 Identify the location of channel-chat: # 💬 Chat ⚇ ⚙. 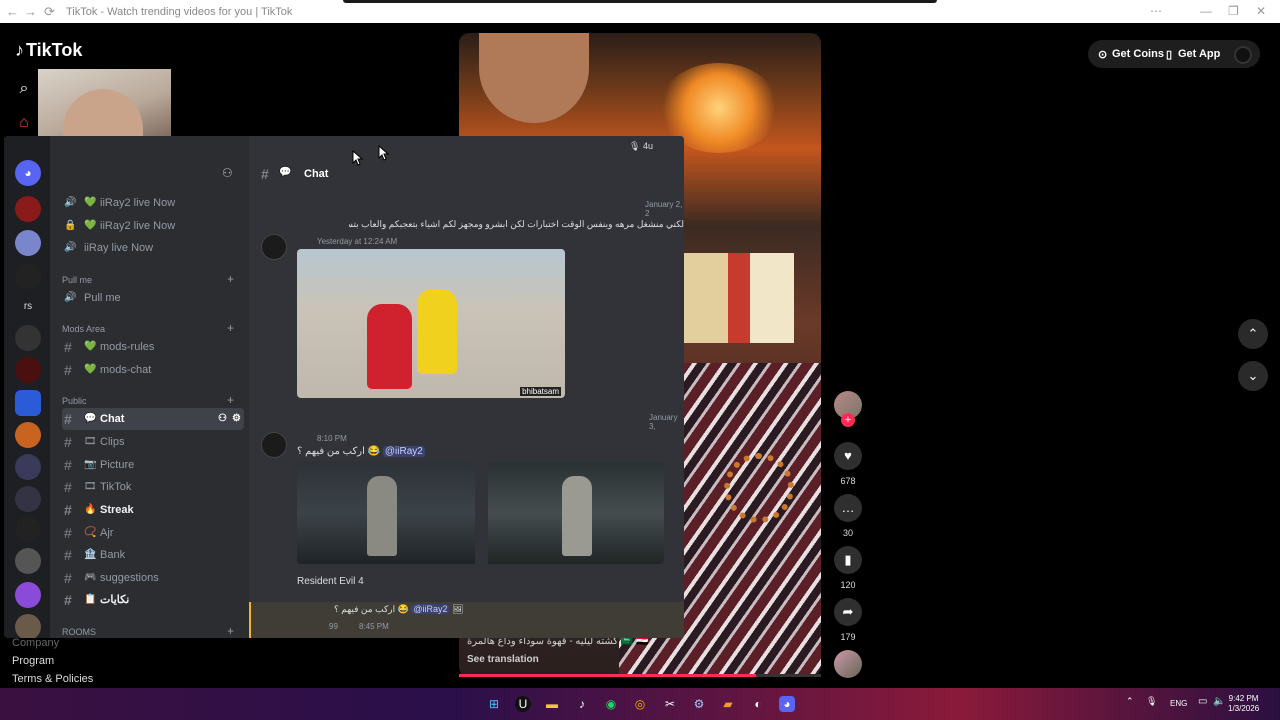
(153, 419).